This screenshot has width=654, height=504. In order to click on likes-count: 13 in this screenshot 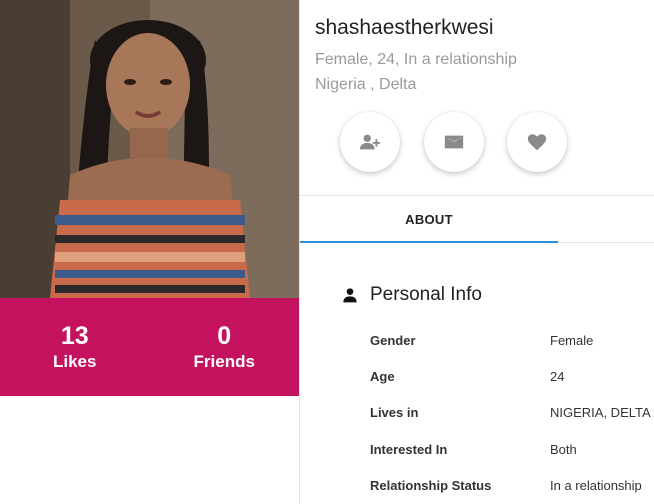, I will do `click(74, 336)`.